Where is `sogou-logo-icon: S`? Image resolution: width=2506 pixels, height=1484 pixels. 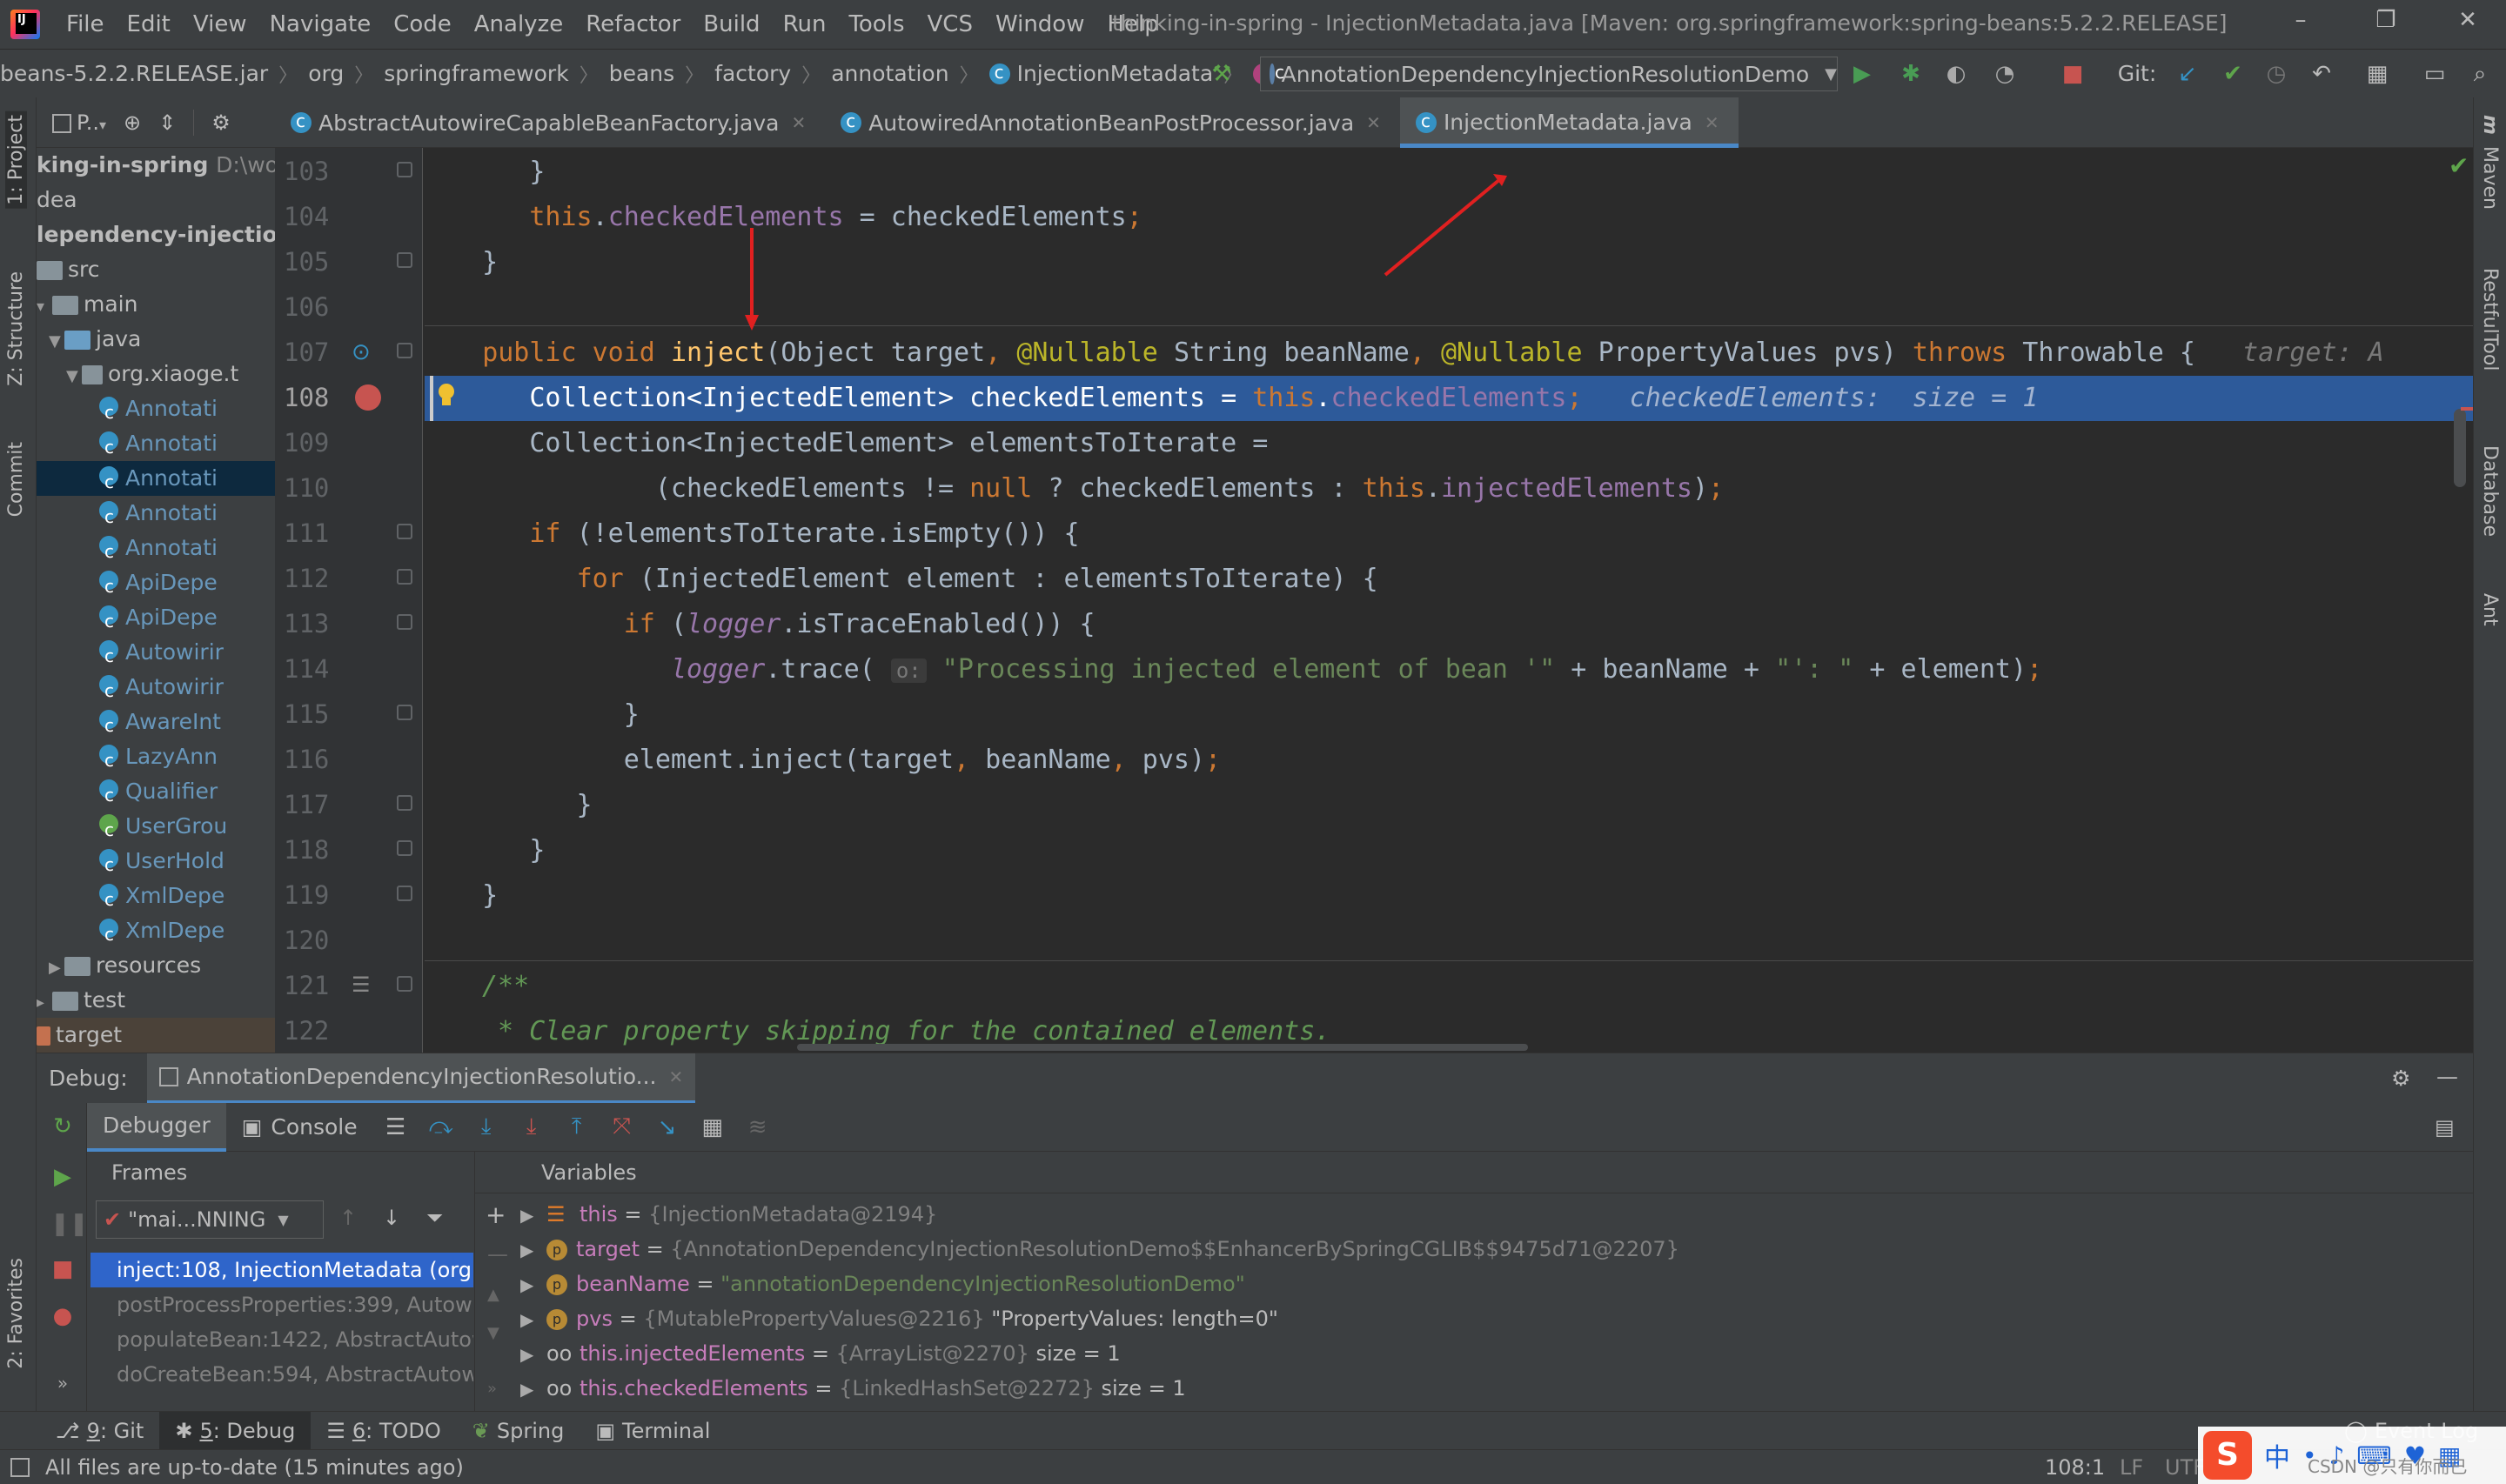
sogou-logo-icon: S is located at coordinates (2227, 1456).